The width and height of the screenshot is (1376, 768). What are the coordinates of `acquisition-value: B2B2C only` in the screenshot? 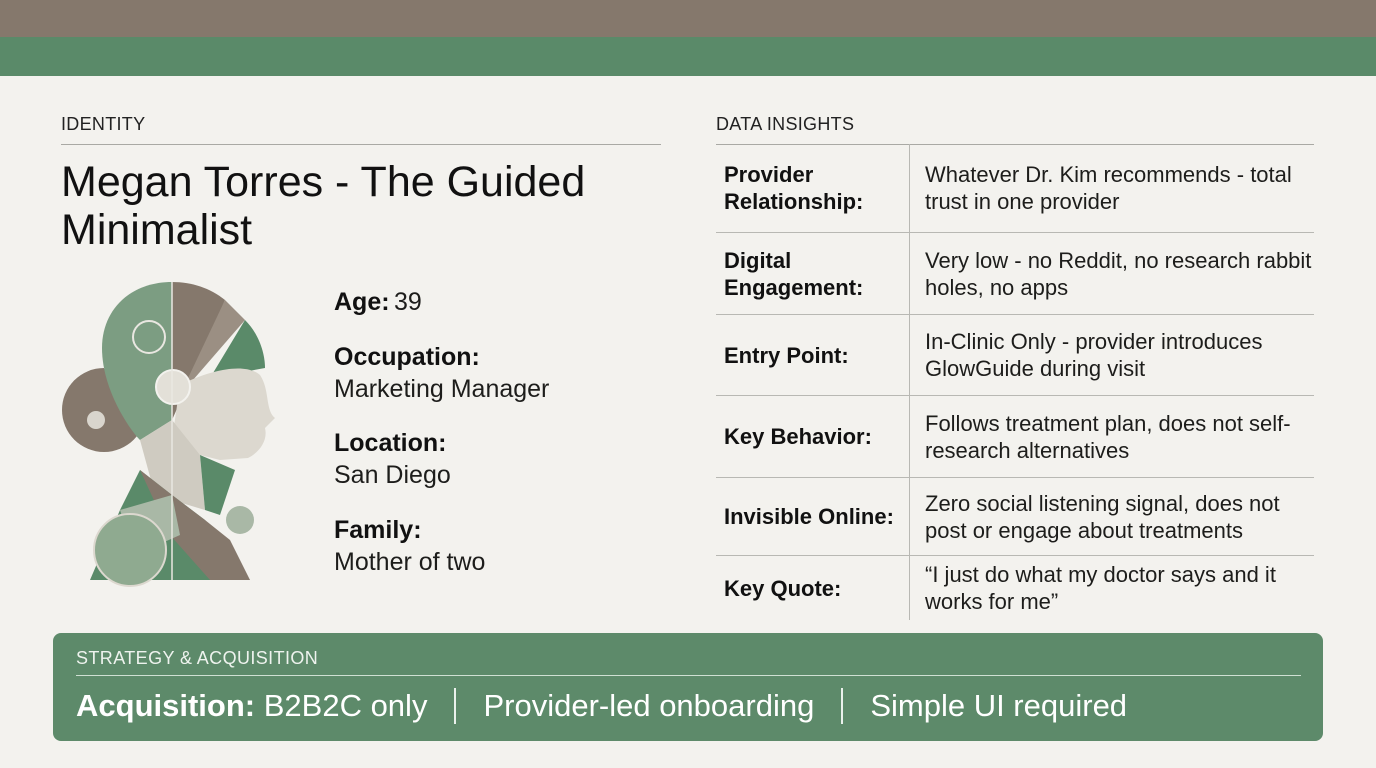 It's located at (345, 705).